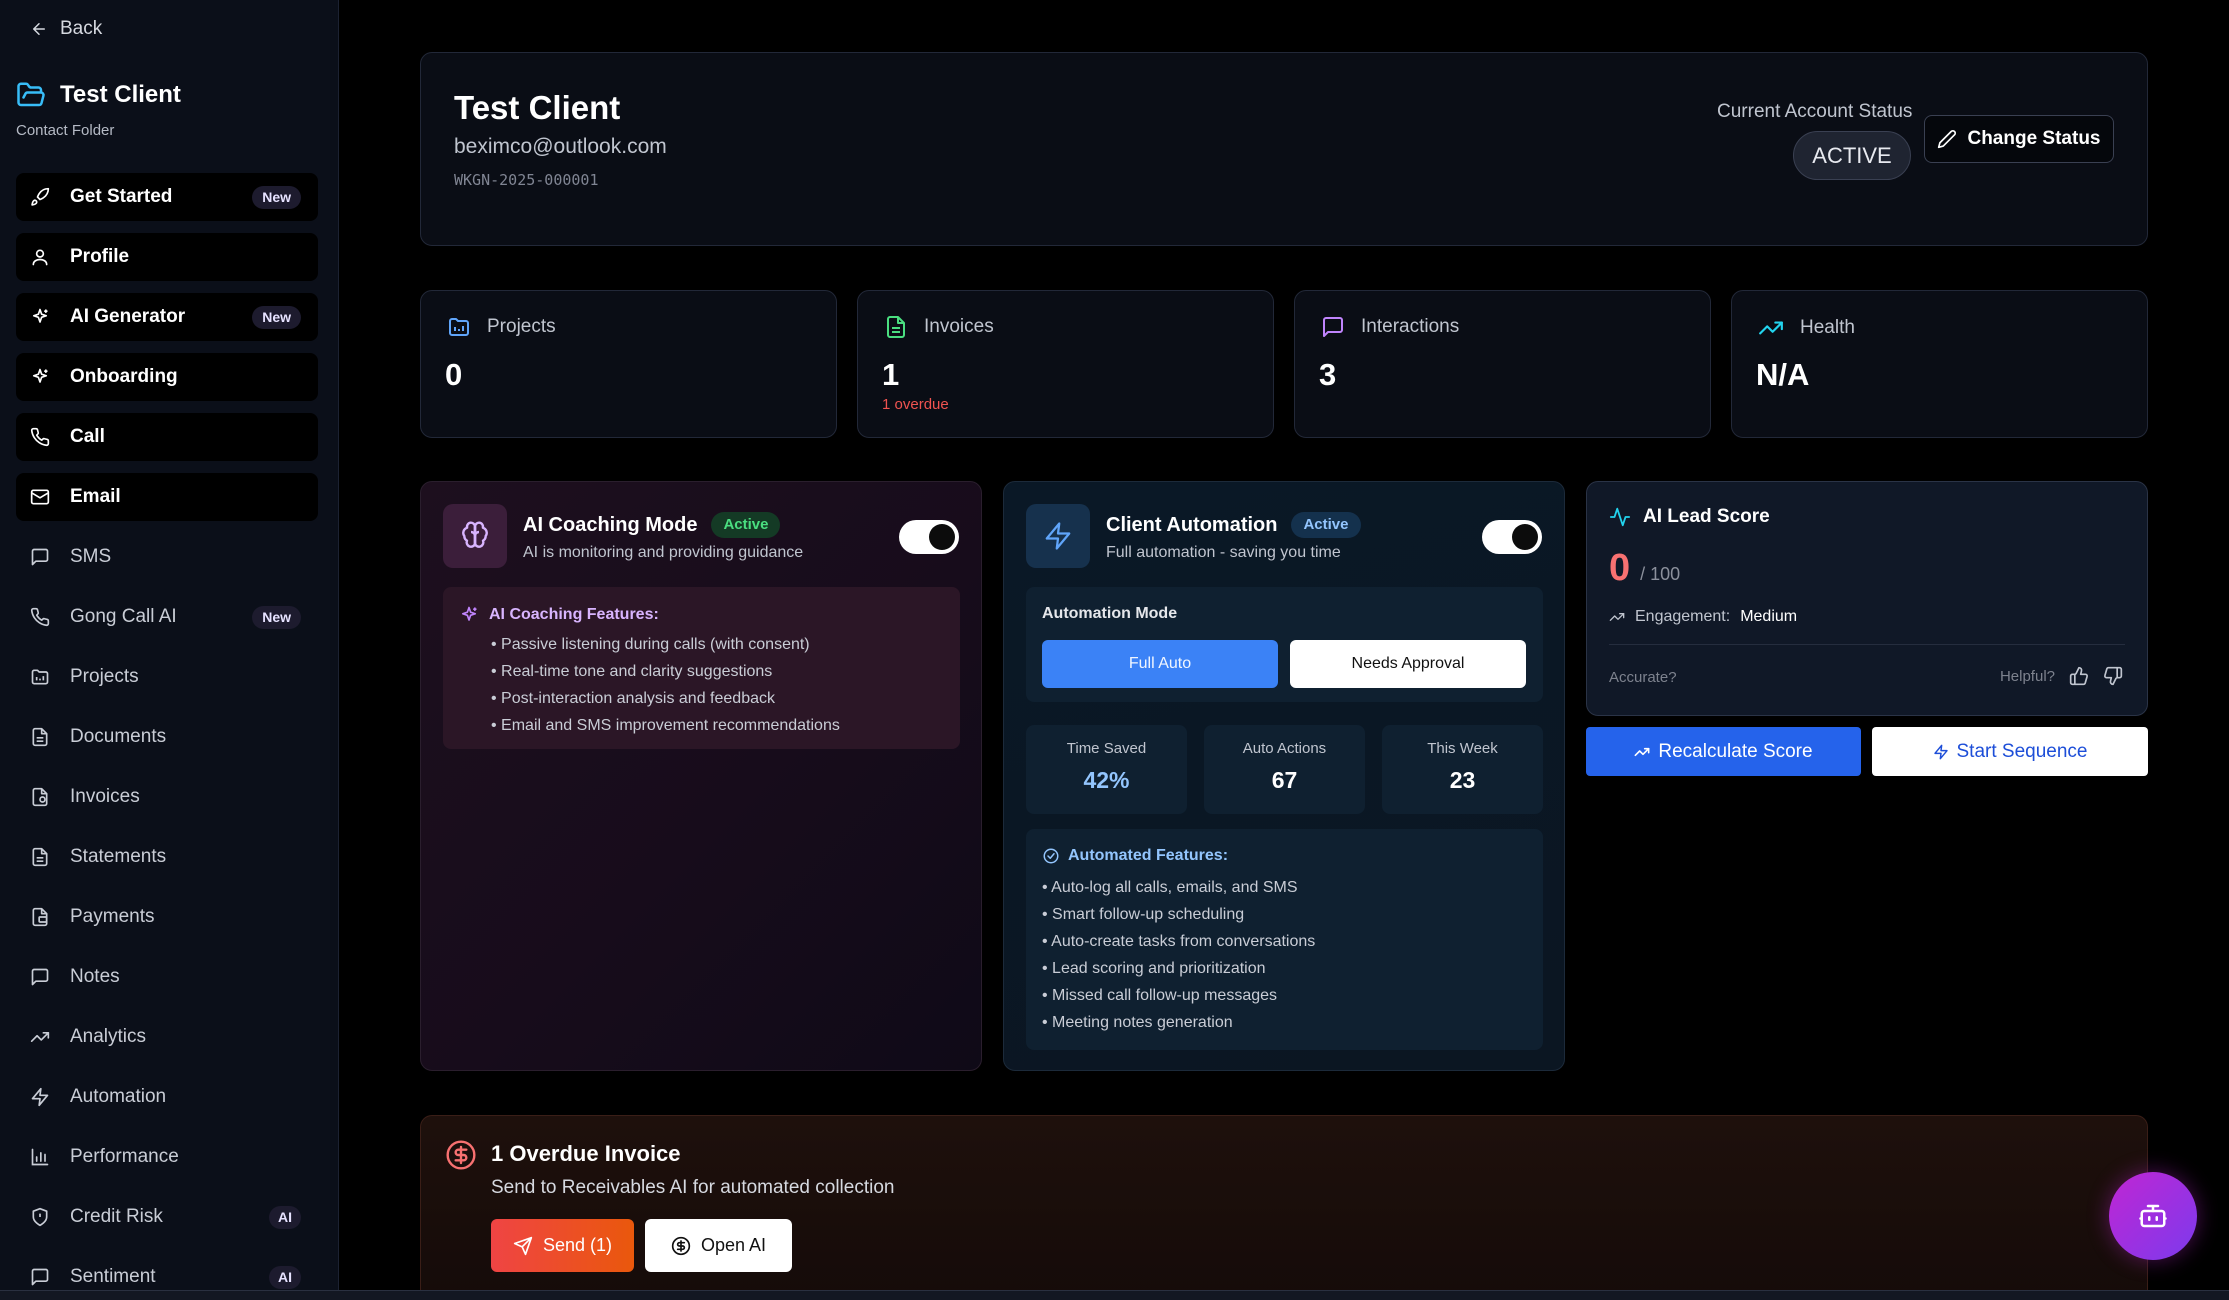  What do you see at coordinates (577, 1245) in the screenshot?
I see `send-label: Send (1)` at bounding box center [577, 1245].